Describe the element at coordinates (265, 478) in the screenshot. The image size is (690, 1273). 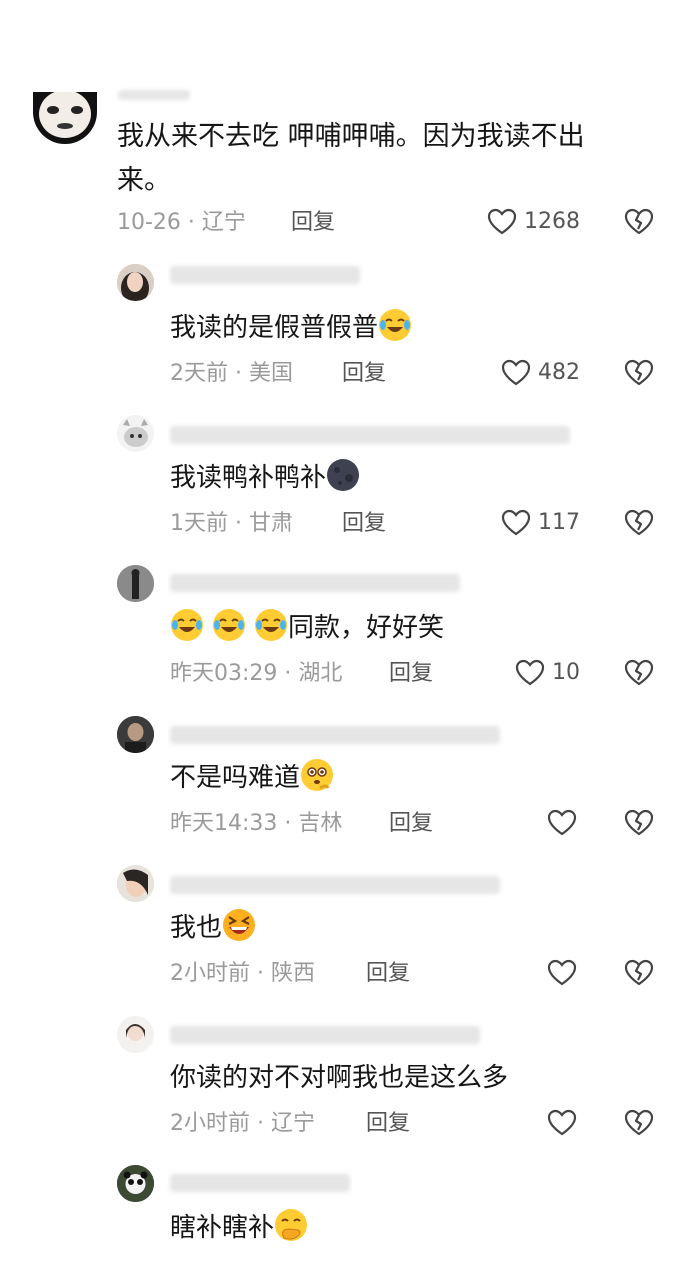
I see `reply-text: 我读鸭补鸭补` at that location.